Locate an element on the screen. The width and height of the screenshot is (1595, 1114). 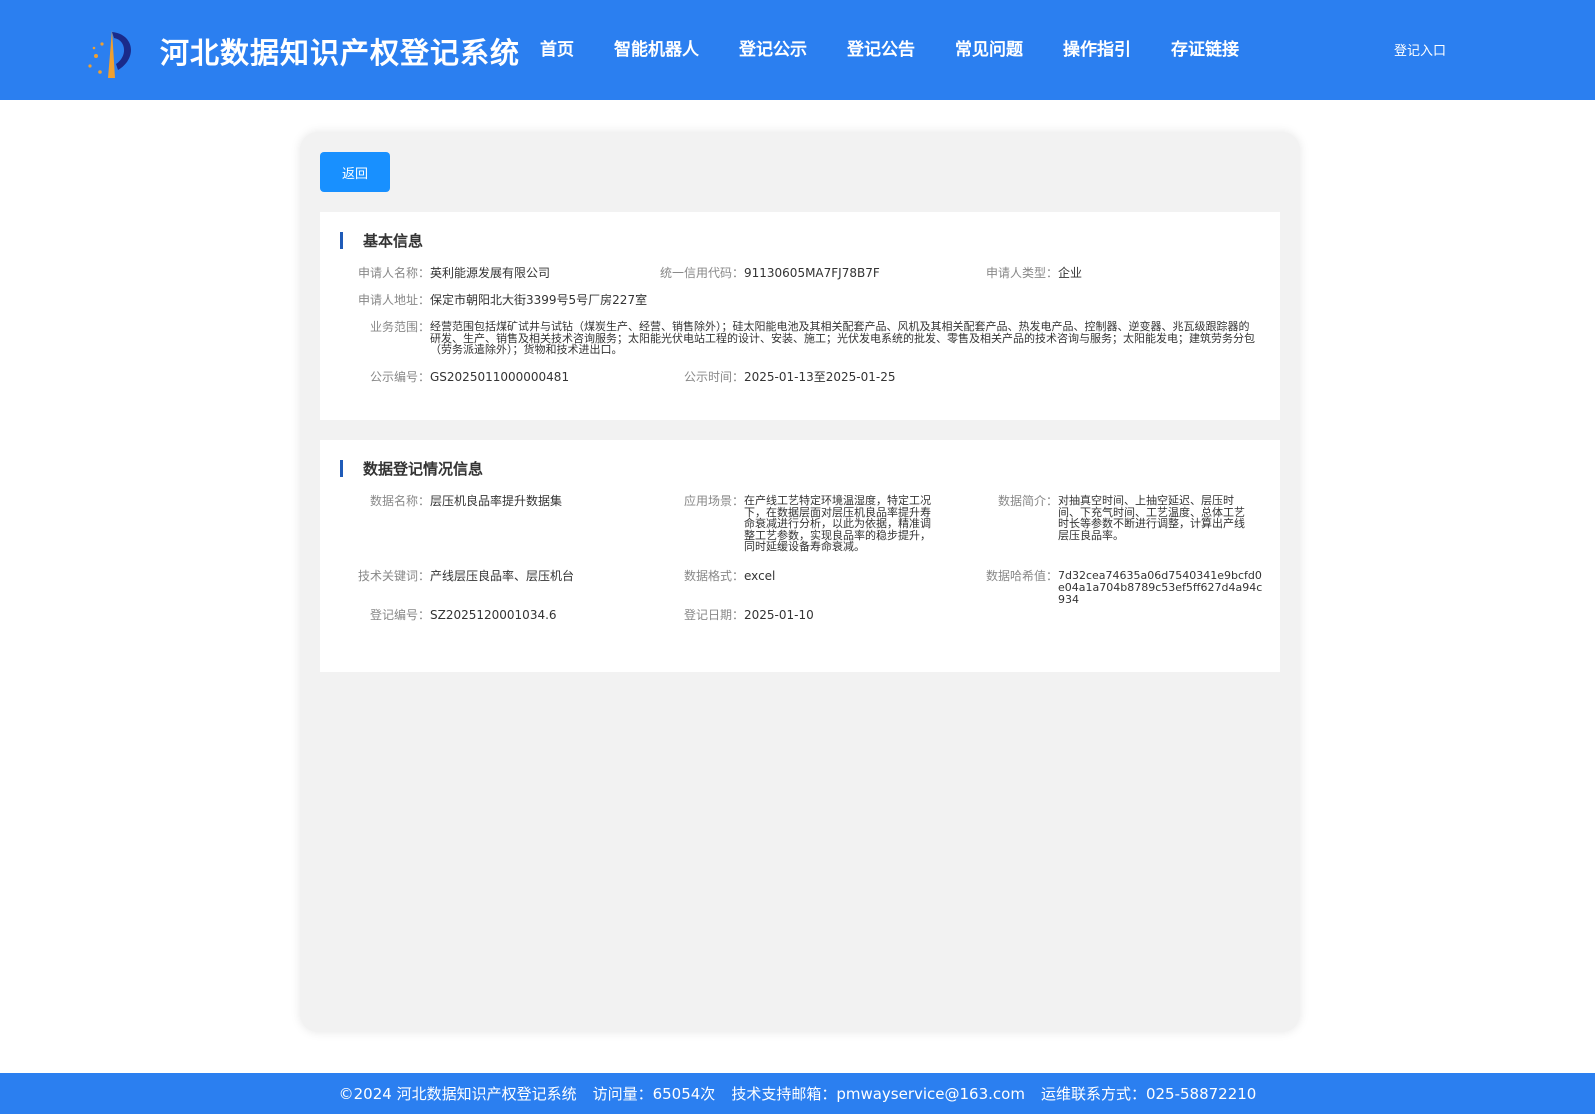
main-nav: 首页 智能机器人 登记公示 登记公告 常见问题 操作指引 存证链接 is located at coordinates (909, 47).